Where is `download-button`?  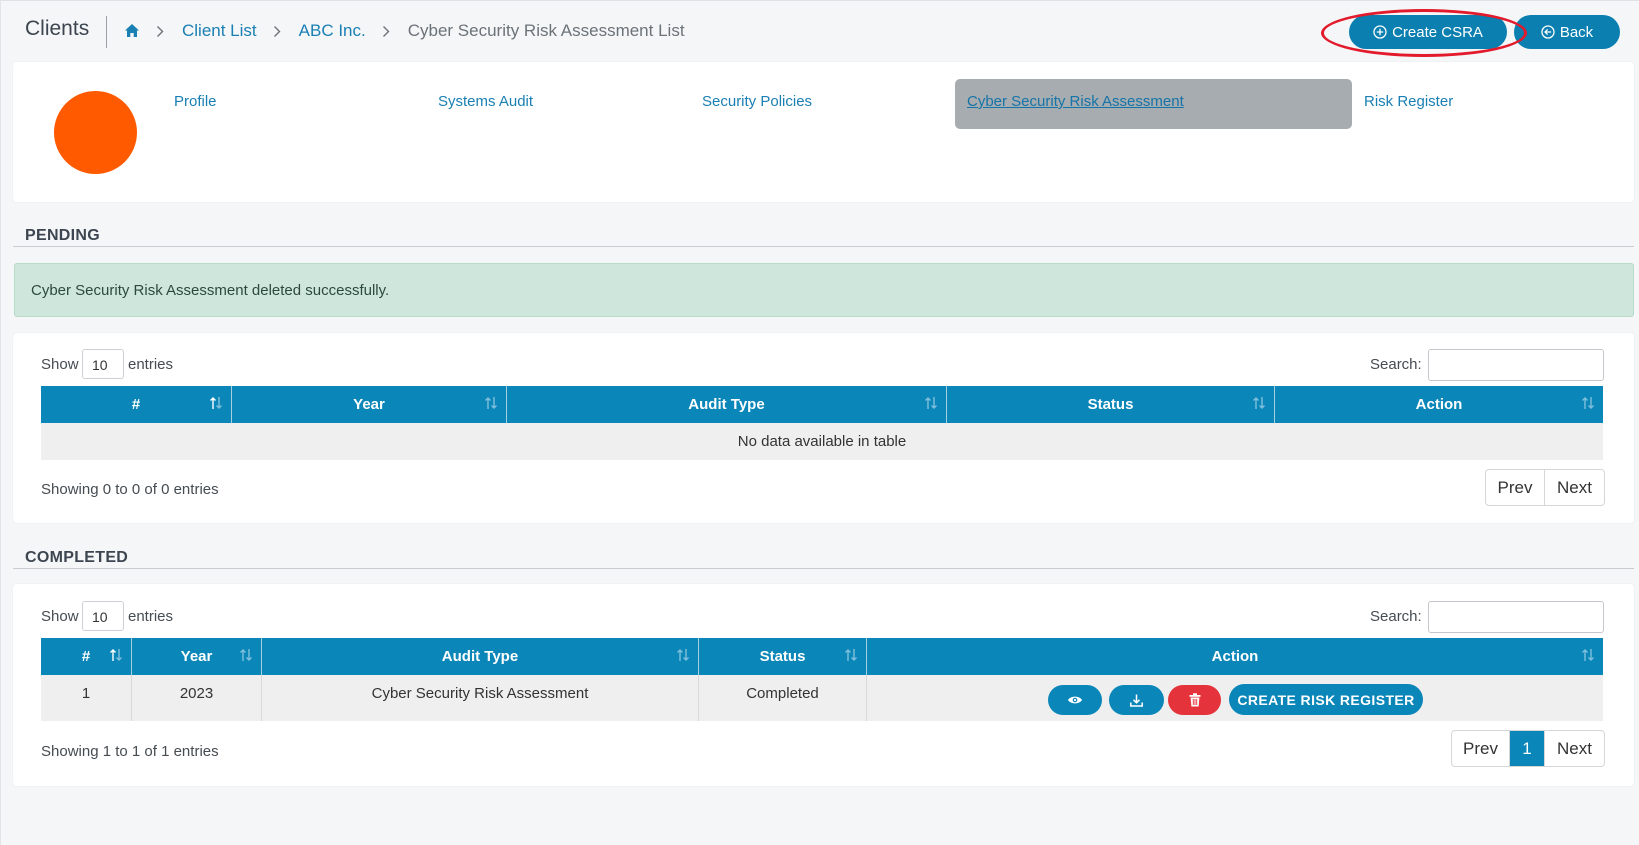
download-button is located at coordinates (1136, 700).